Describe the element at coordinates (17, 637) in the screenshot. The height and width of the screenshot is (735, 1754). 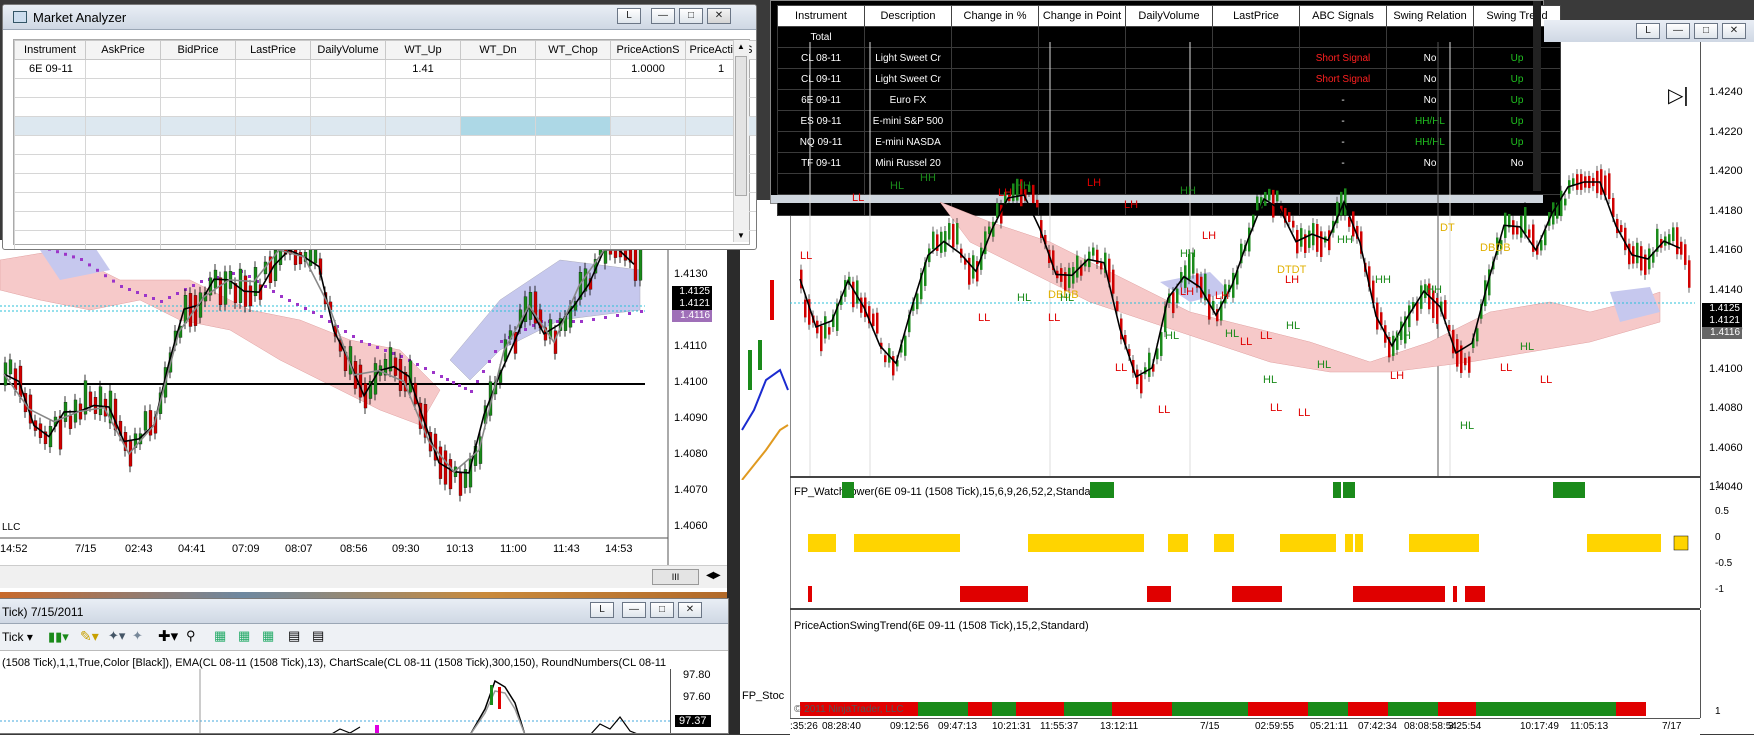
I see `interval-dropdown: Tick ▾` at that location.